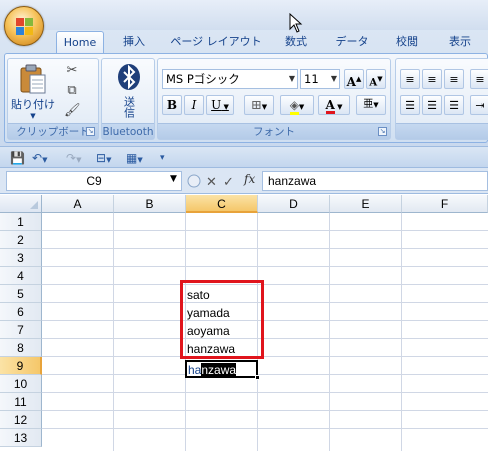 This screenshot has width=488, height=451. Describe the element at coordinates (249, 179) in the screenshot. I see `insert-function-button: fx` at that location.